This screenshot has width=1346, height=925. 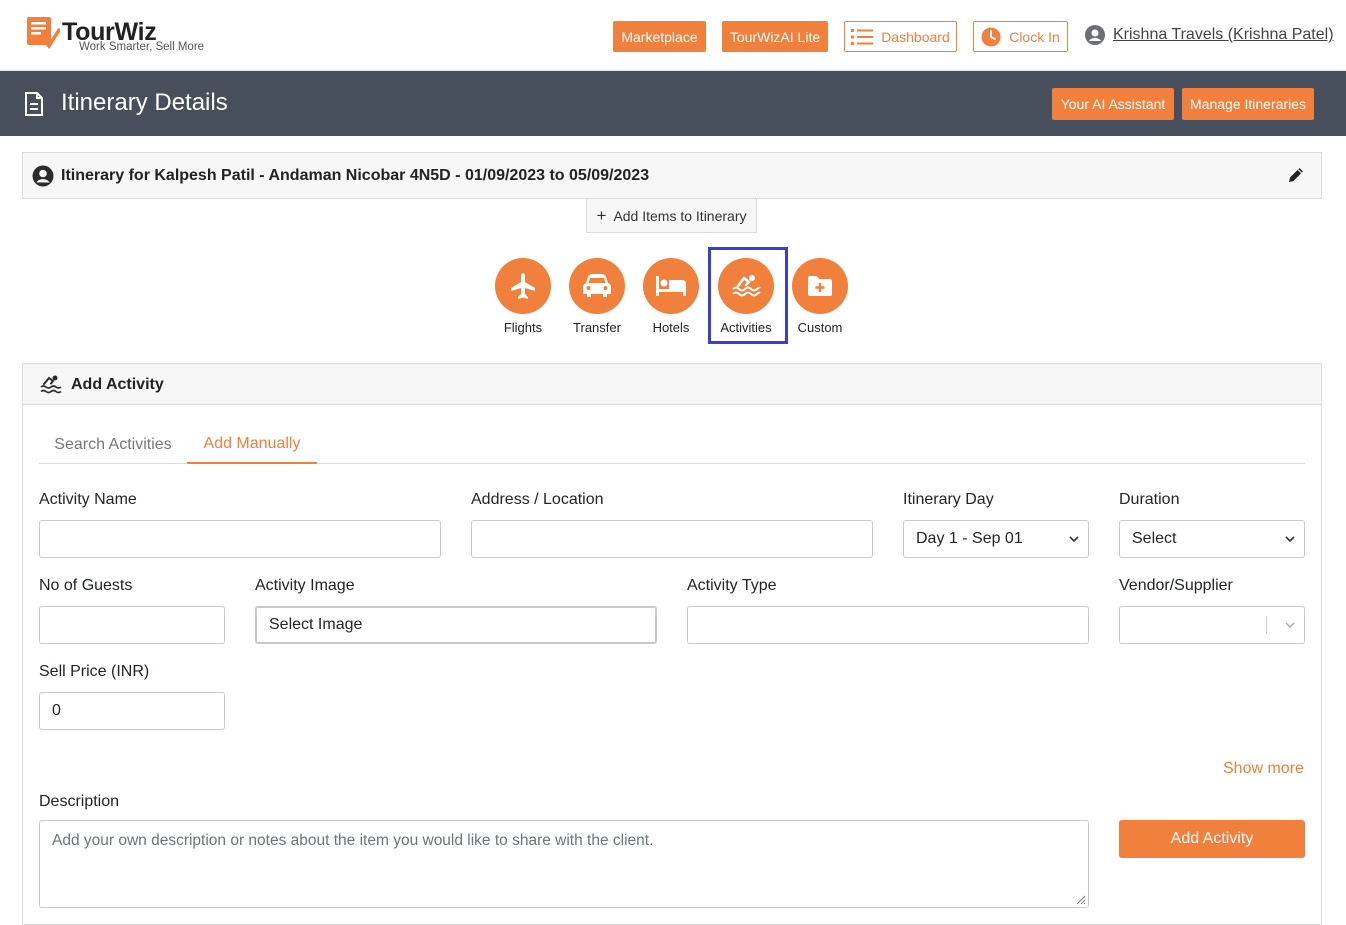 I want to click on card-header: Add Activity, so click(x=672, y=384).